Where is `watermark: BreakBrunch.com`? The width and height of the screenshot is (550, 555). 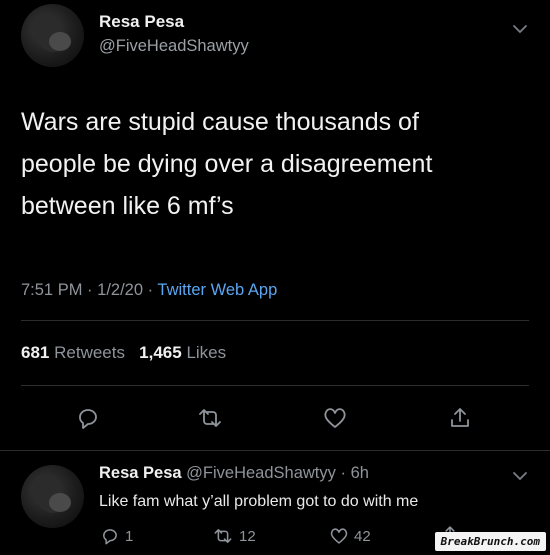
watermark: BreakBrunch.com is located at coordinates (490, 541).